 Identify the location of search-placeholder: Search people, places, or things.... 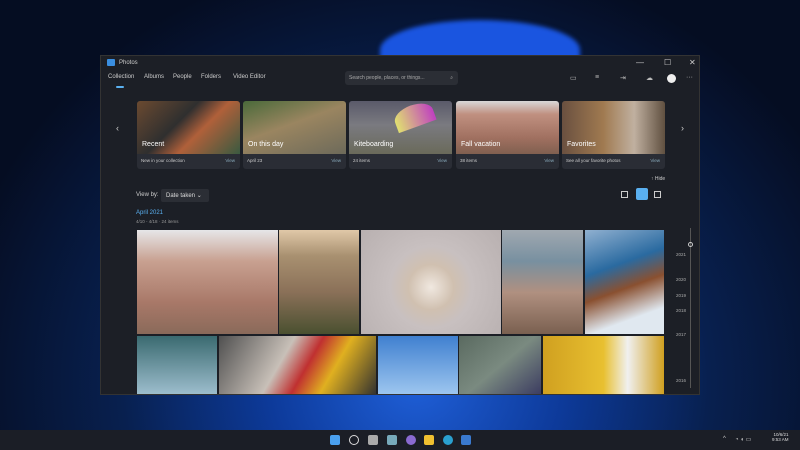
(387, 78).